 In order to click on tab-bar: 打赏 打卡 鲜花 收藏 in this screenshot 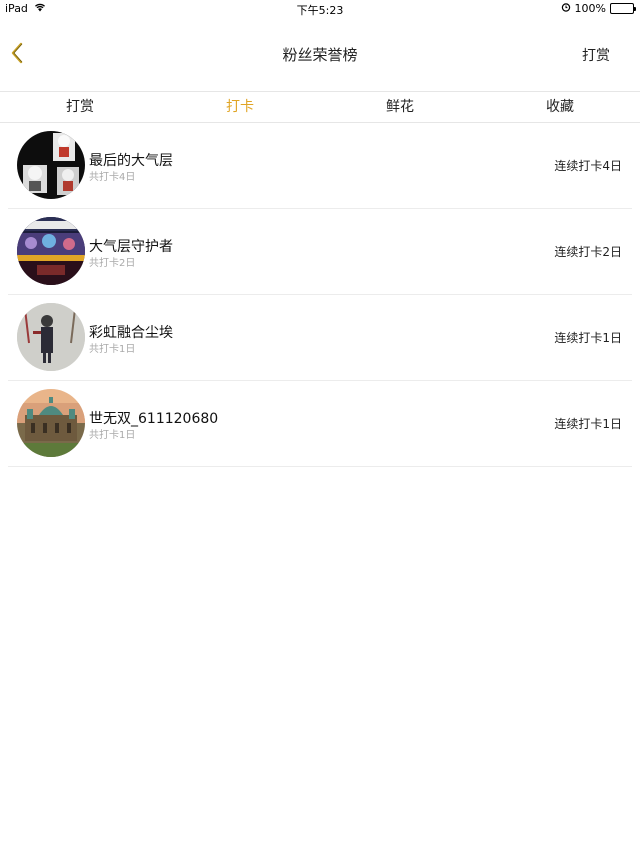, I will do `click(320, 107)`.